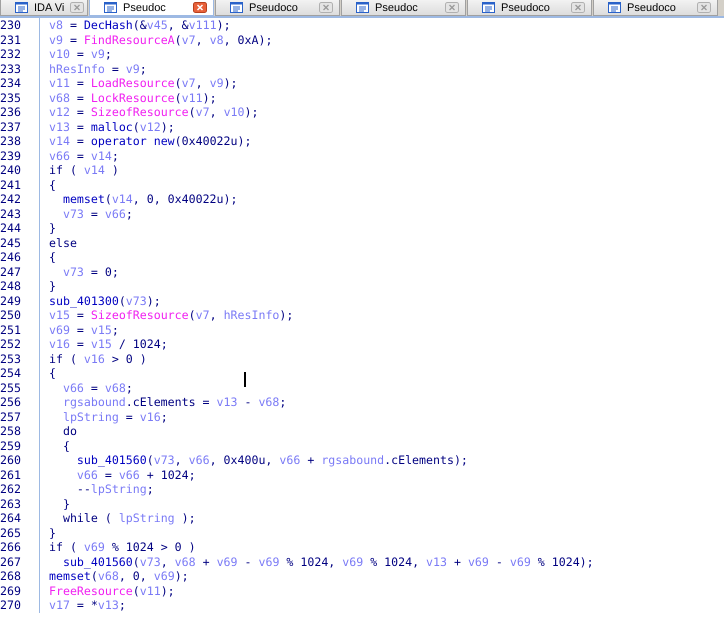  Describe the element at coordinates (20, 387) in the screenshot. I see `line-number: 255` at that location.